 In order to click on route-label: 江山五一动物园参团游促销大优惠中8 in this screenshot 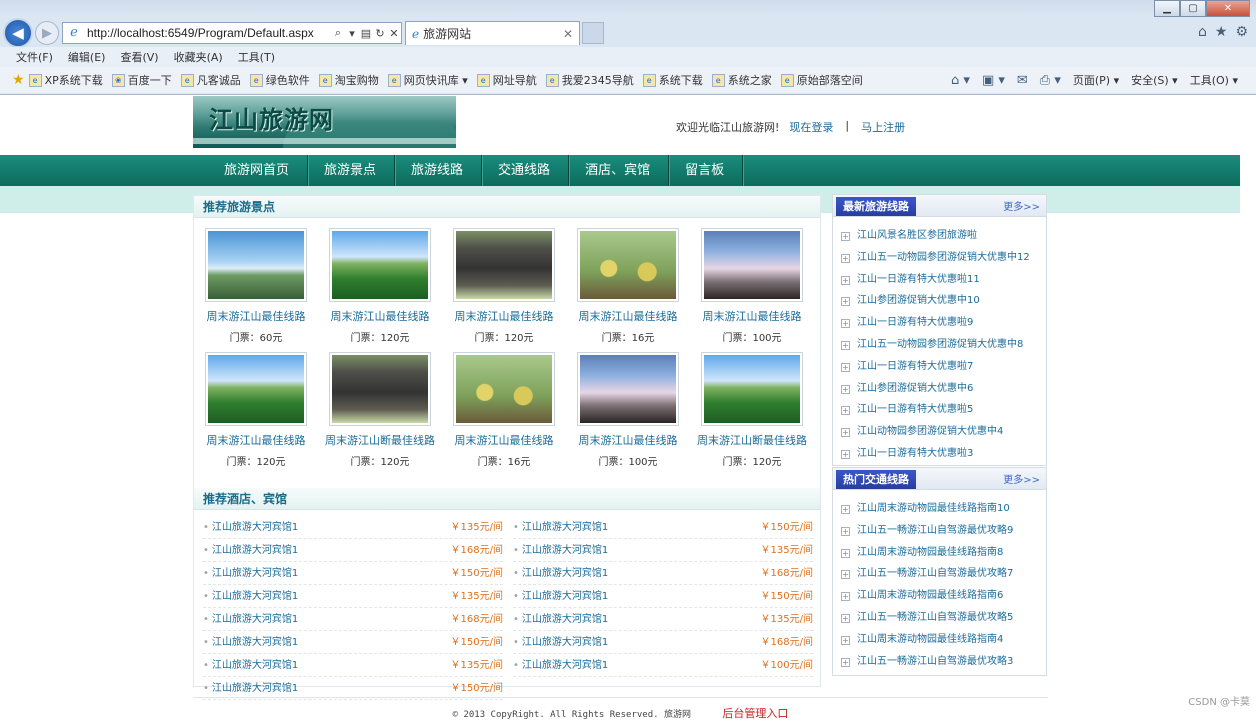, I will do `click(940, 344)`.